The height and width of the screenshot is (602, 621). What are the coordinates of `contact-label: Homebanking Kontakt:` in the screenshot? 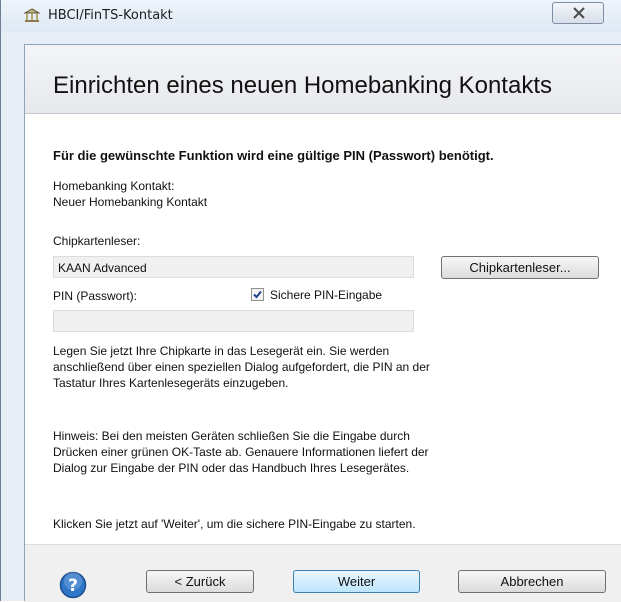 It's located at (114, 186).